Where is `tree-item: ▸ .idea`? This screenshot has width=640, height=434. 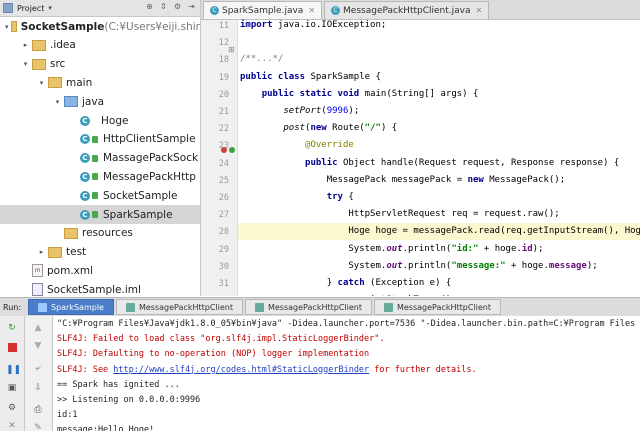
tree-item: ▸ .idea is located at coordinates (100, 45).